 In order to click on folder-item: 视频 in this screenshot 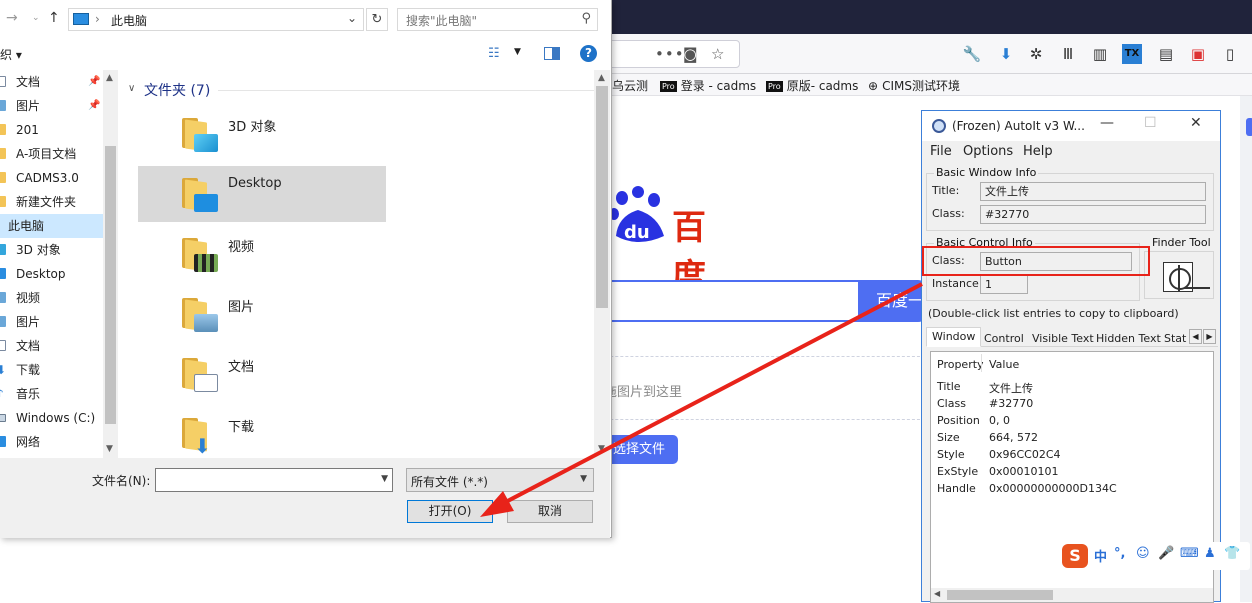, I will do `click(262, 254)`.